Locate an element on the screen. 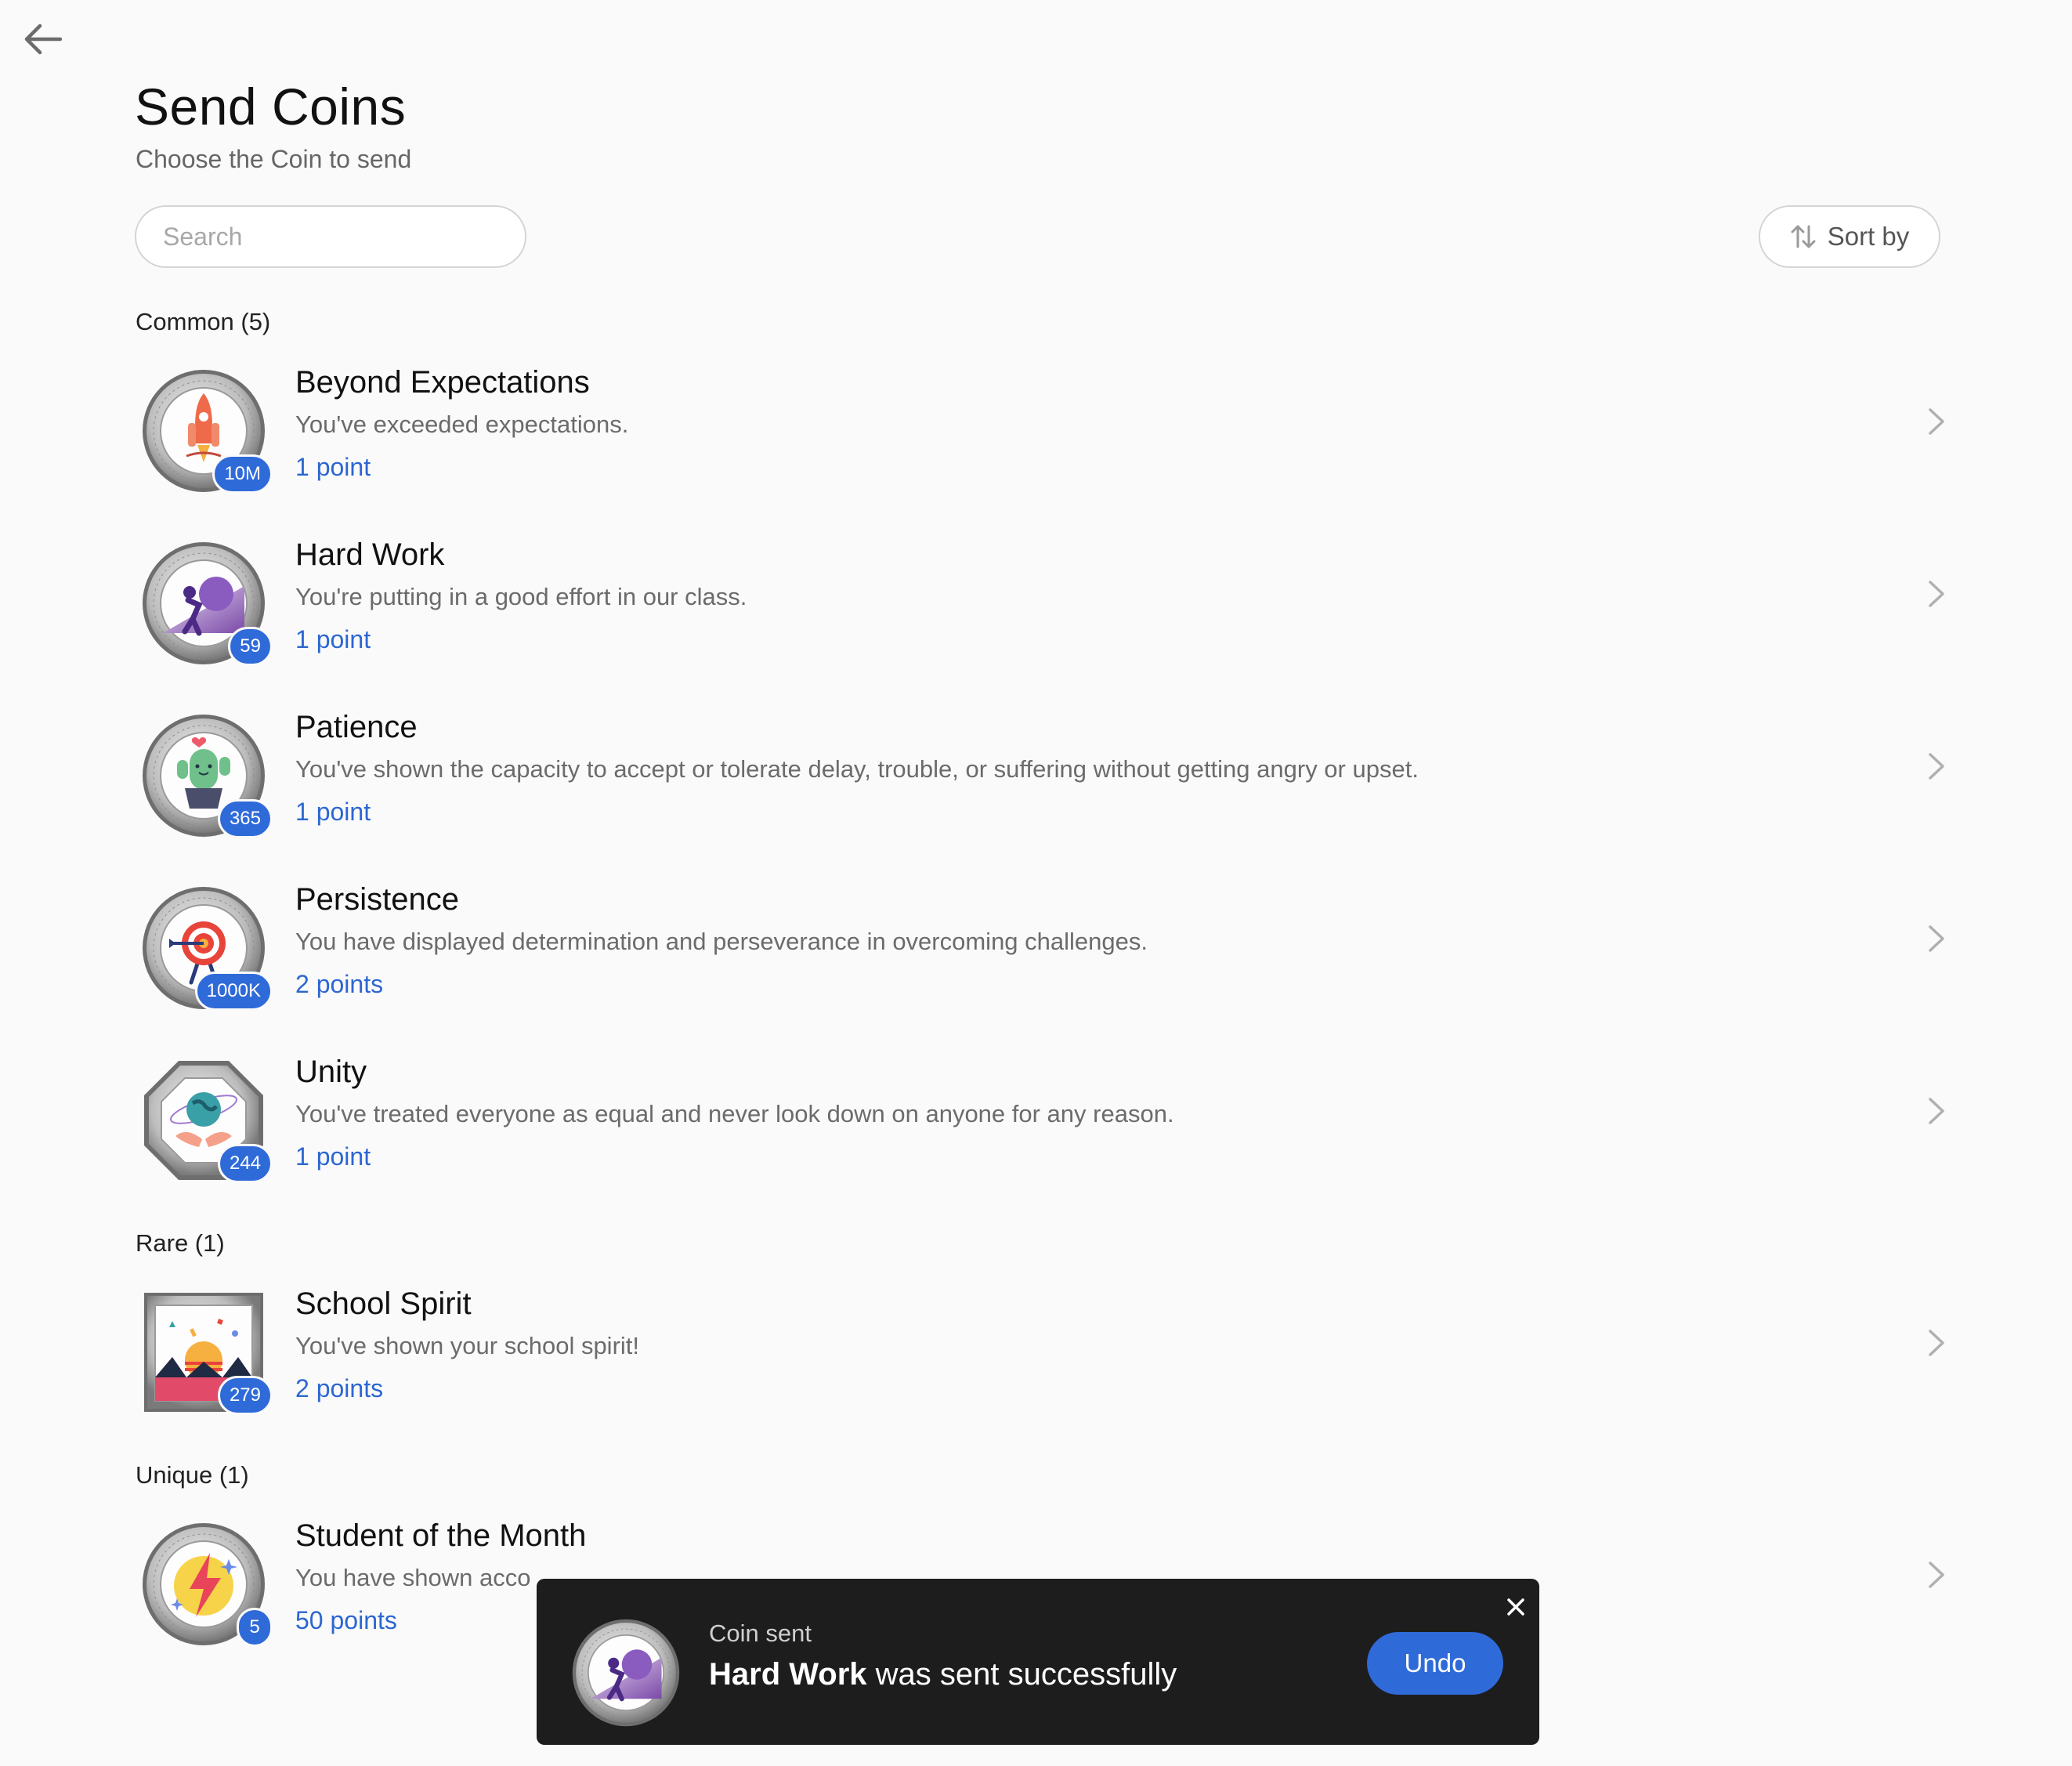  sort-button: Sort by is located at coordinates (1849, 236).